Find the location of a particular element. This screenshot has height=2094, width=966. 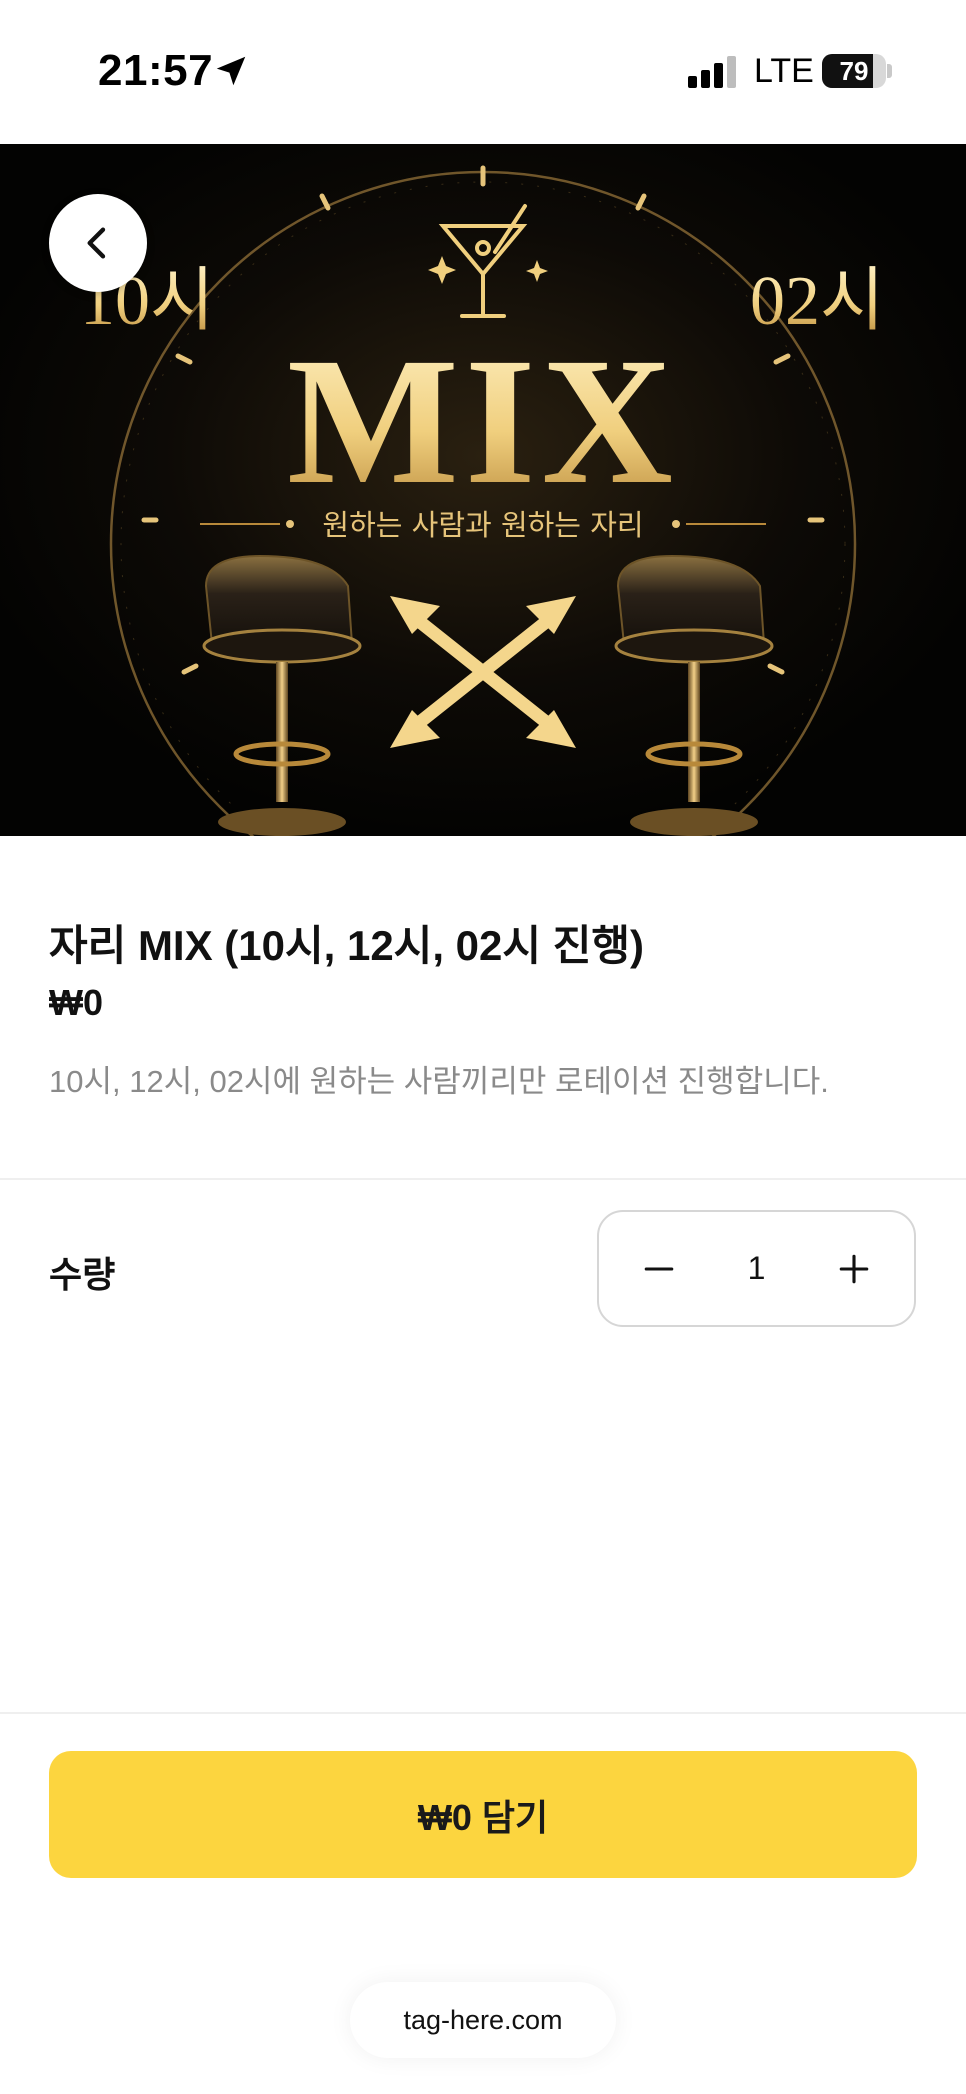

battery-icon: 79 is located at coordinates (854, 71).